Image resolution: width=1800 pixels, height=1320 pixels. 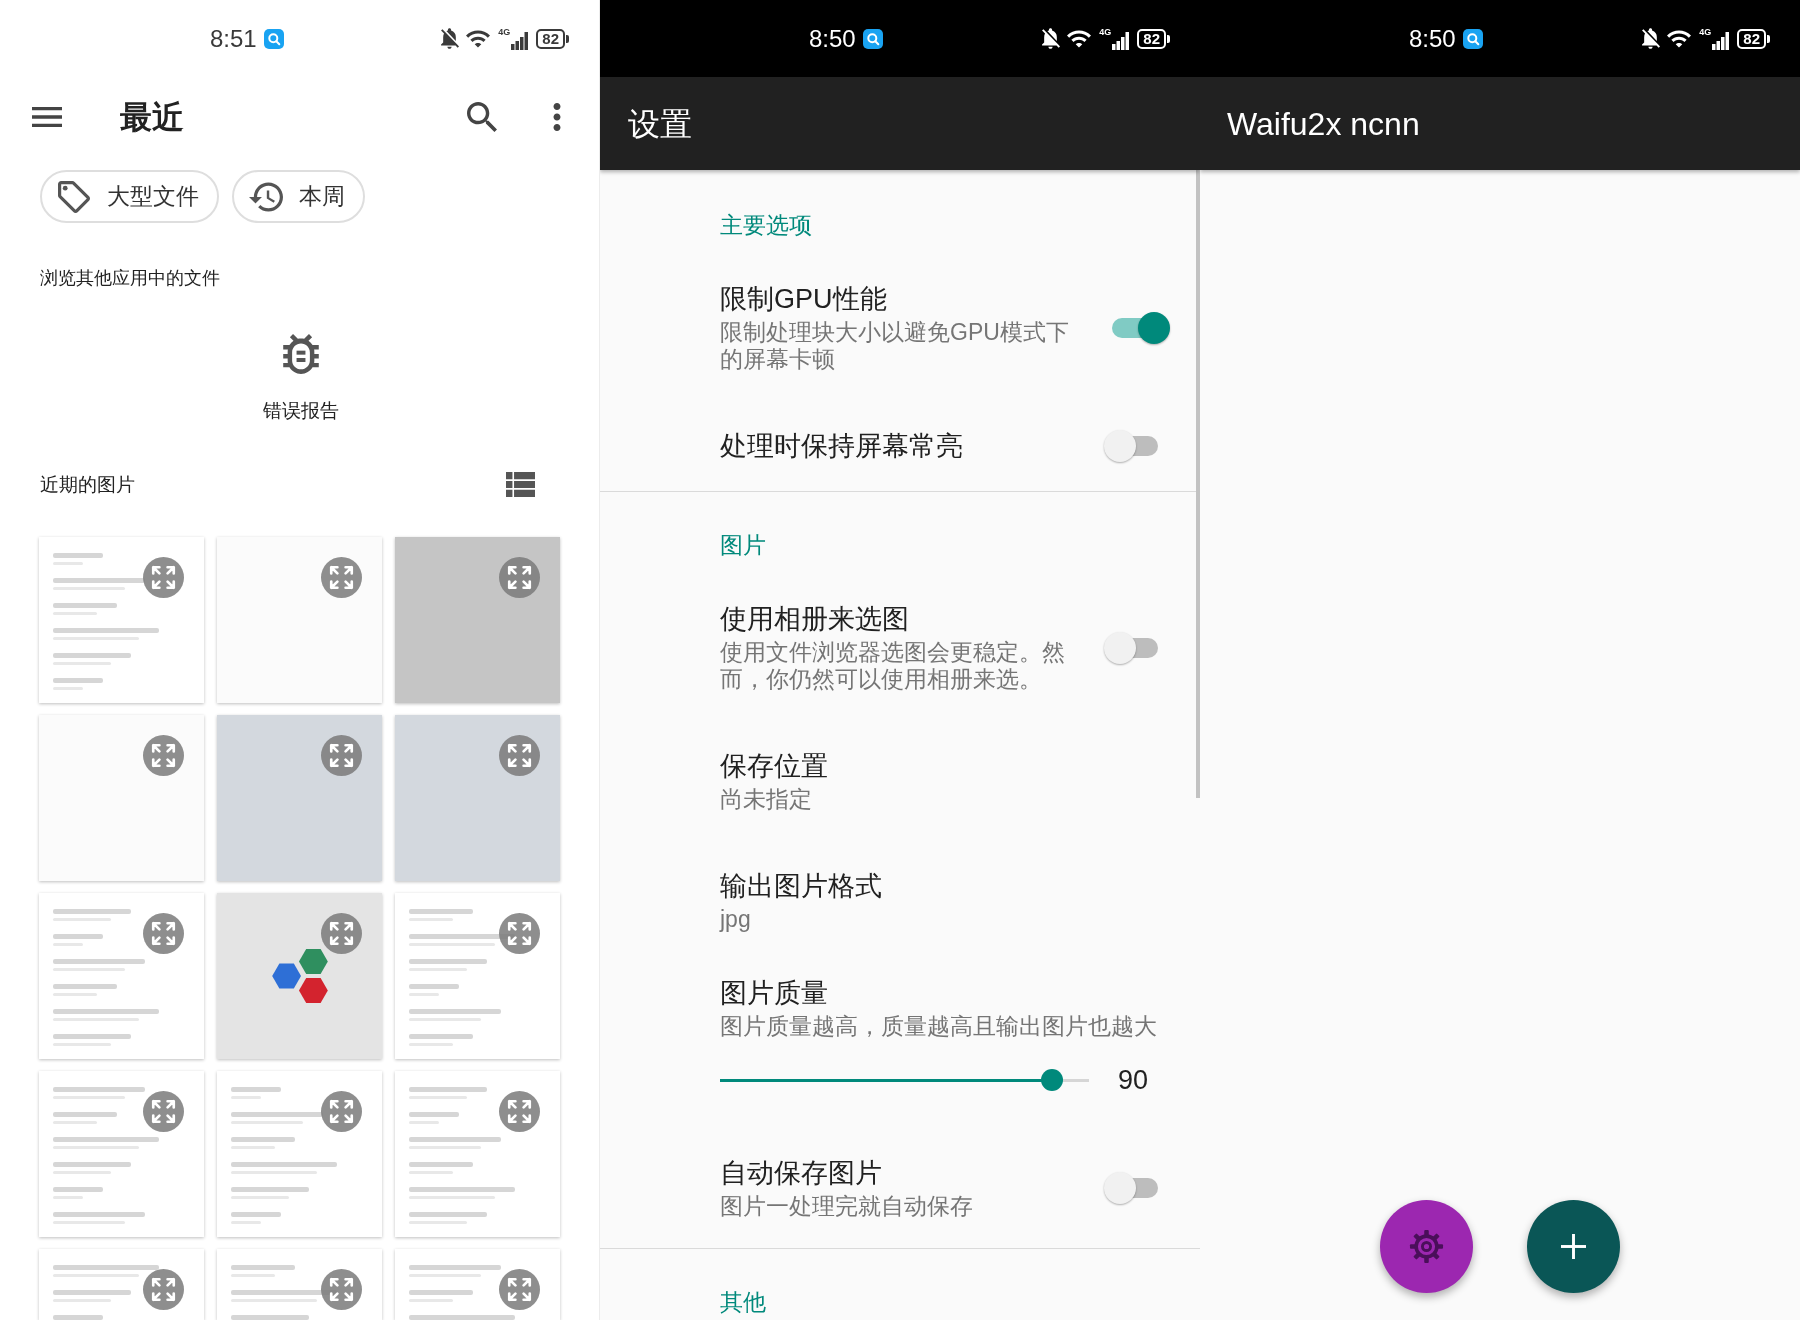 What do you see at coordinates (766, 799) in the screenshot?
I see `setting-summary: 尚未指定` at bounding box center [766, 799].